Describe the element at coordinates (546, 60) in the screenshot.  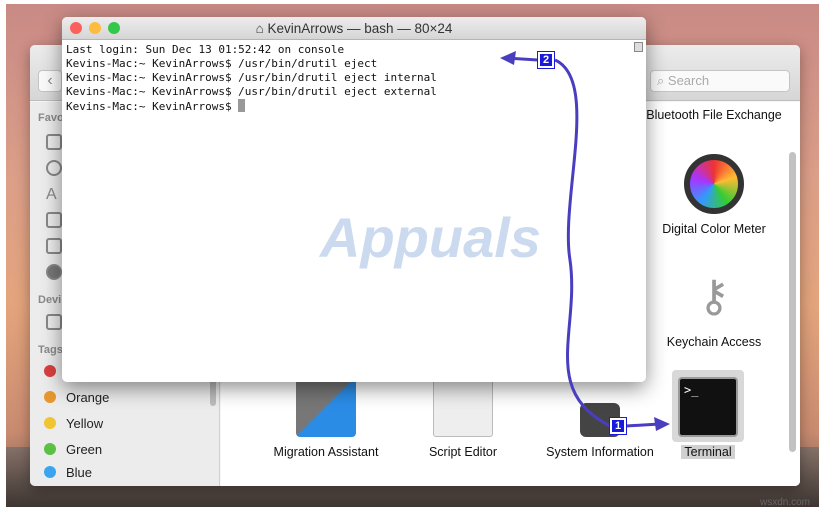
I see `annotation-badge-2: 2` at that location.